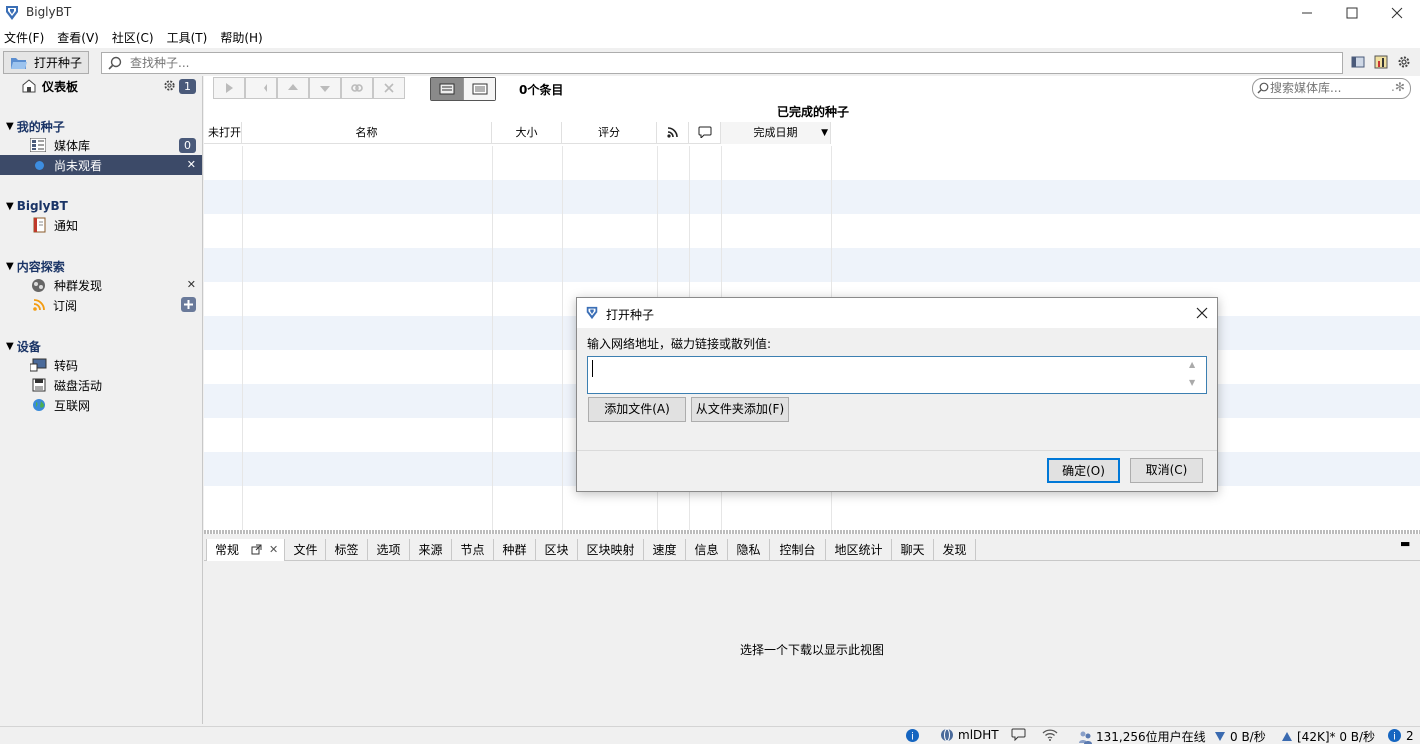 The width and height of the screenshot is (1420, 744). What do you see at coordinates (1328, 88) in the screenshot?
I see `media-search-input` at bounding box center [1328, 88].